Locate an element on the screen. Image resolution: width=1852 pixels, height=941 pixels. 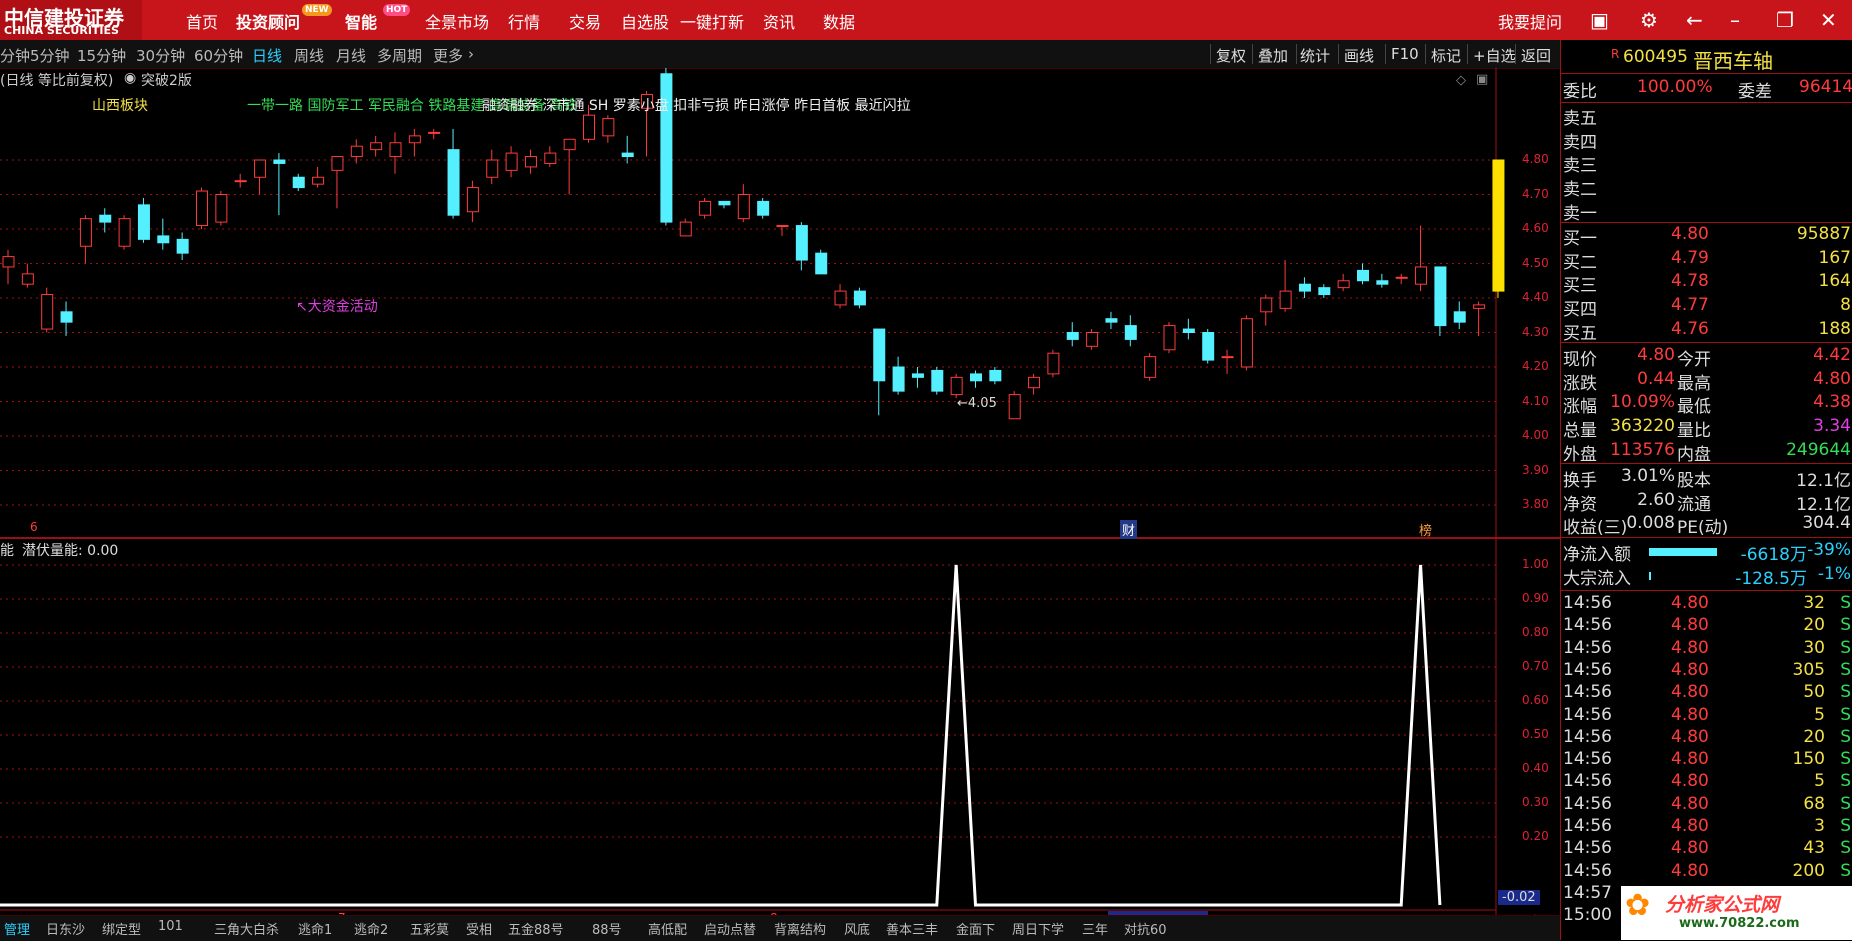
period-weekly: 周线 is located at coordinates (309, 55).